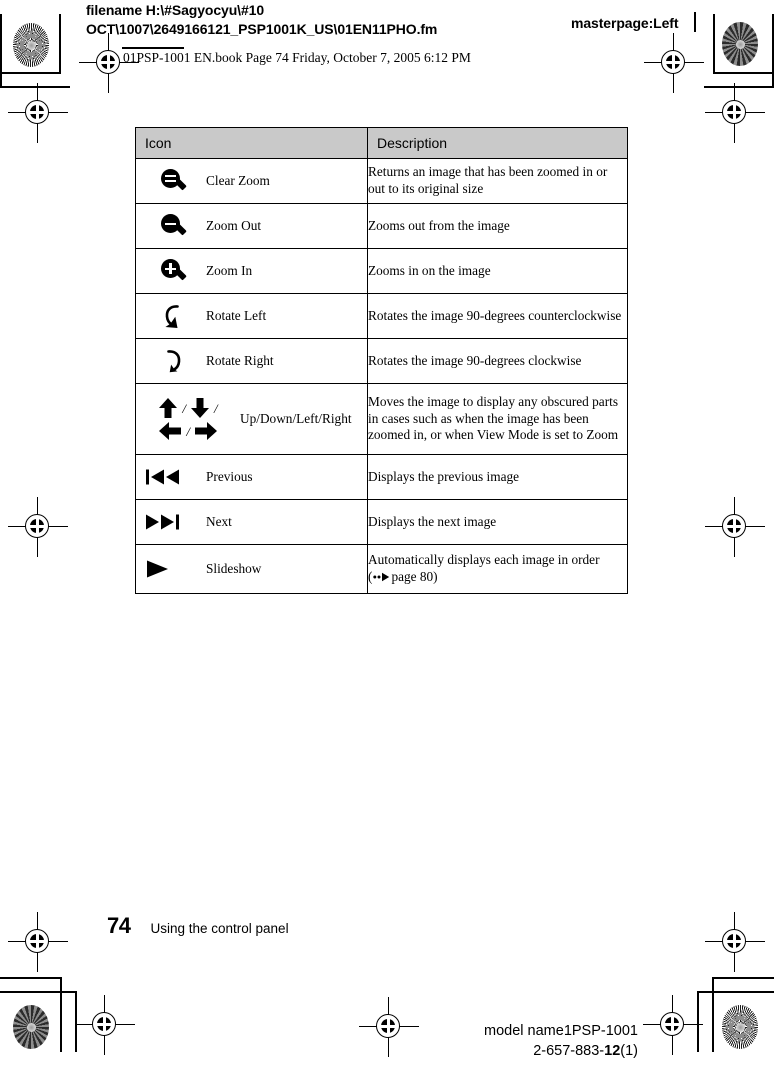  What do you see at coordinates (625, 23) in the screenshot?
I see `prepress-masterpage-label: masterpage:Left` at bounding box center [625, 23].